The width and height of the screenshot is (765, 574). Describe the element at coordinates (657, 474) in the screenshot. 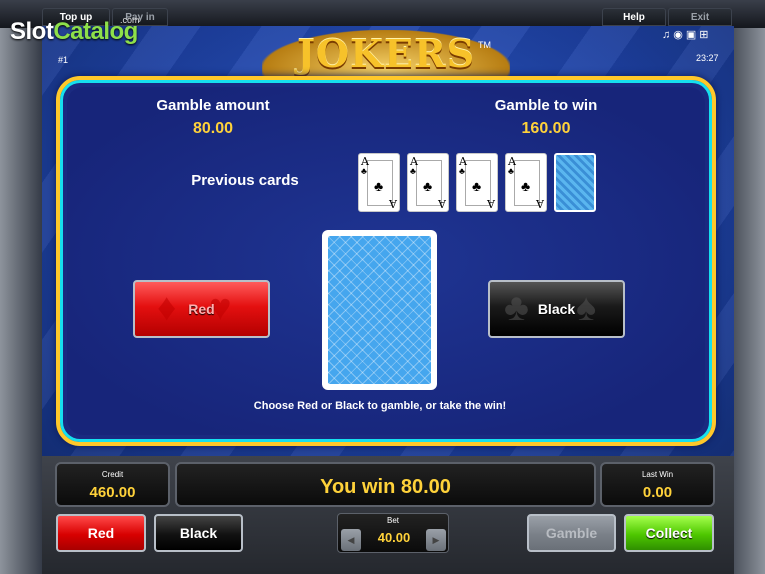

I see `last-win-label: Last Win` at that location.